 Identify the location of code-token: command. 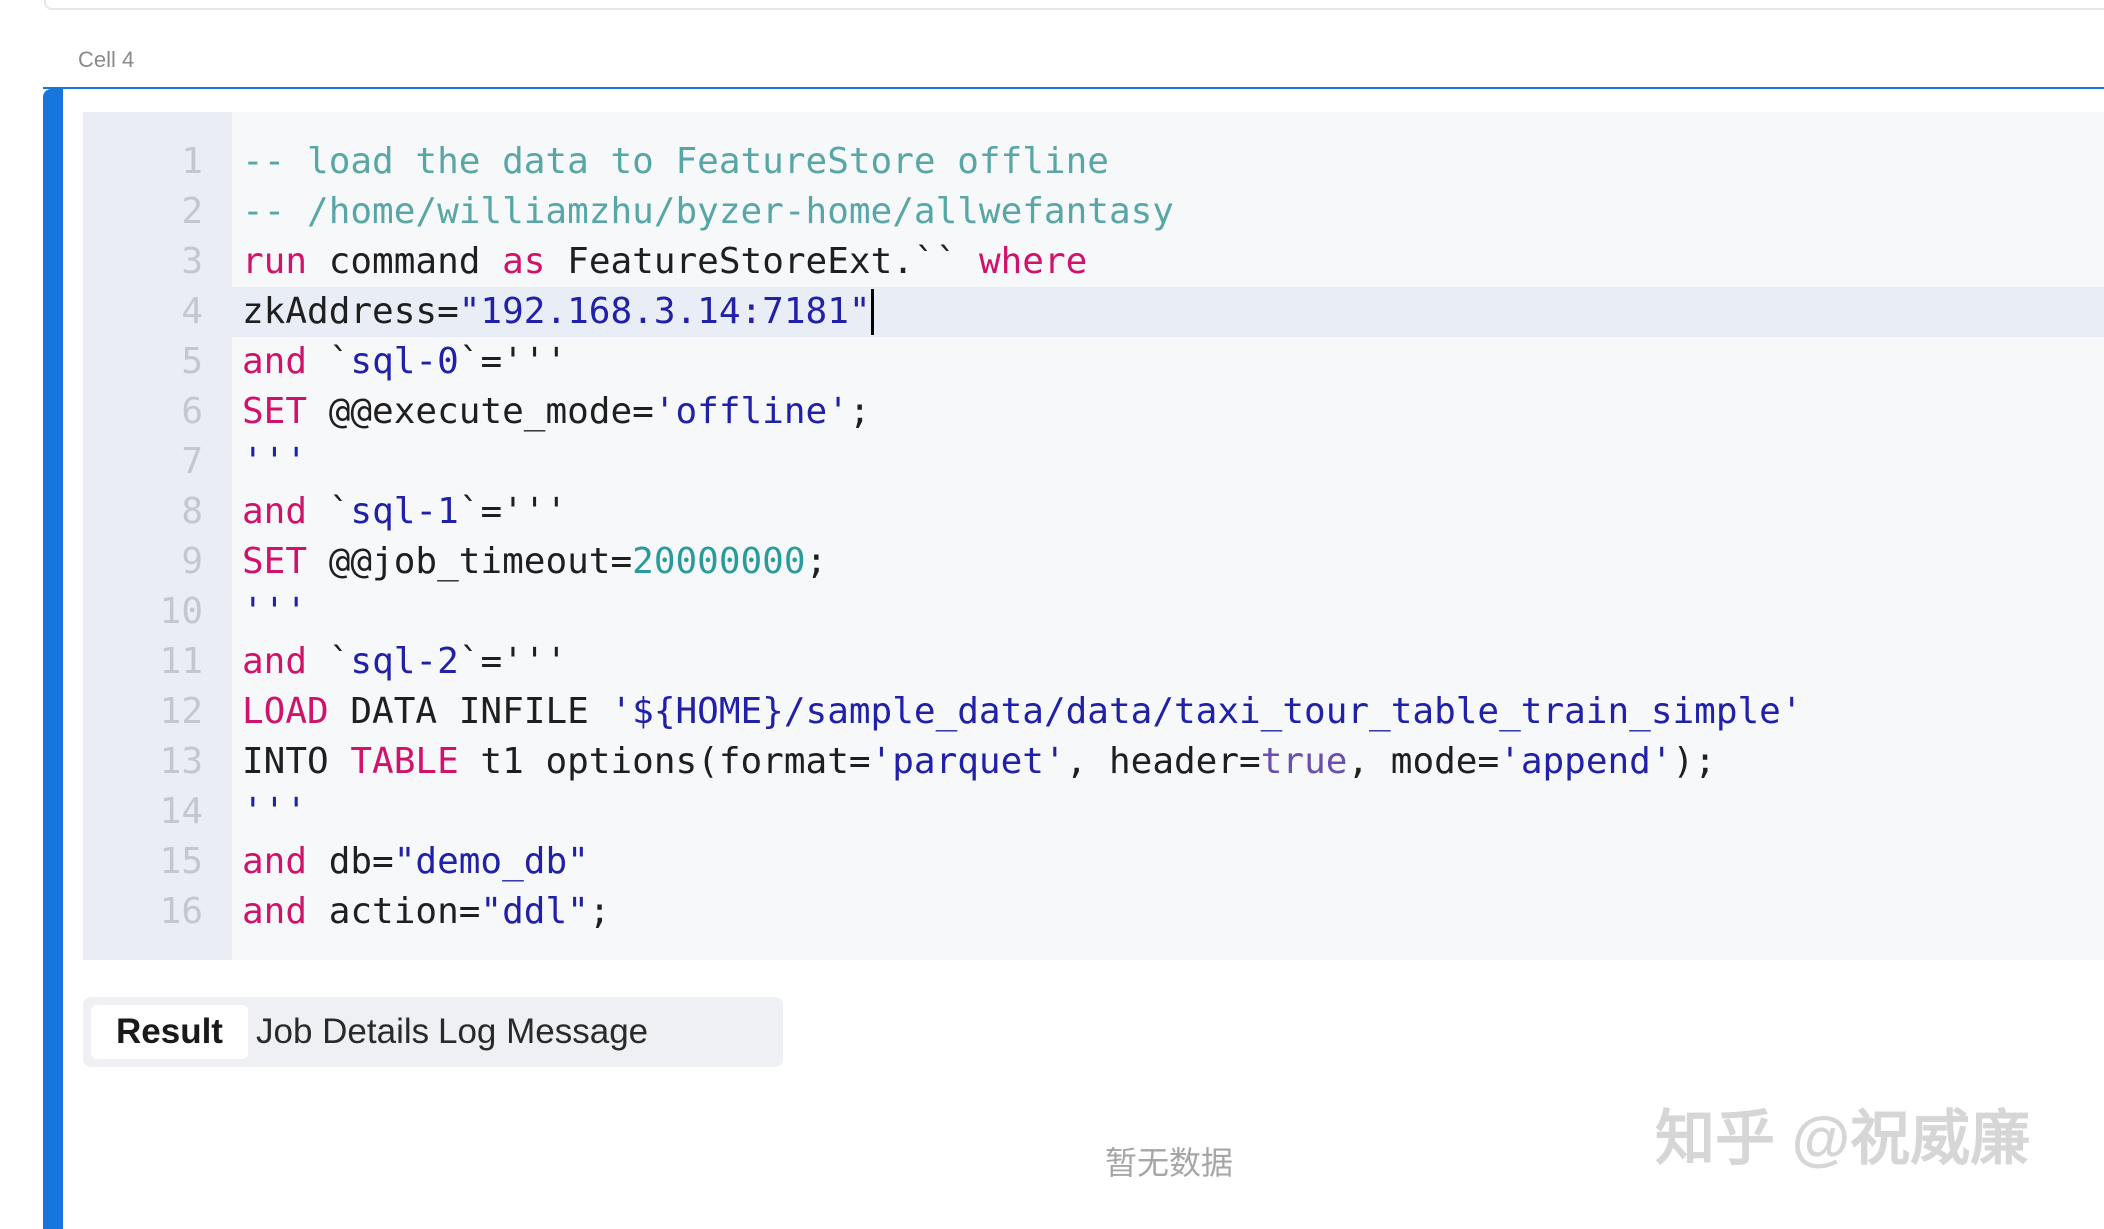
(405, 261).